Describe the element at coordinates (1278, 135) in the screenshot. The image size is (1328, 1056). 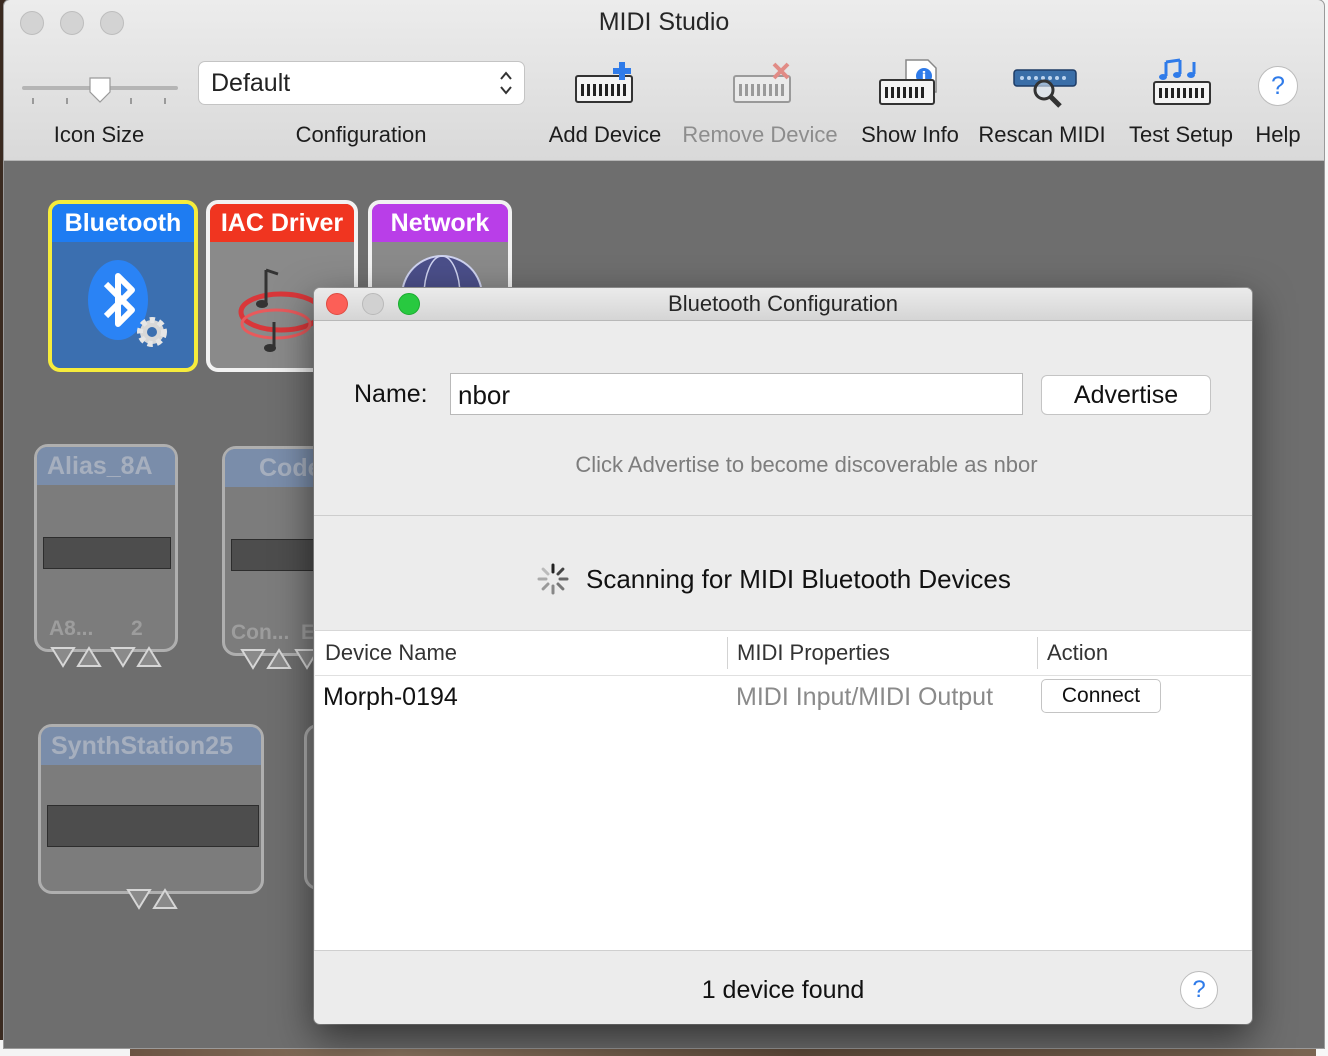
I see `help-button: Help` at that location.